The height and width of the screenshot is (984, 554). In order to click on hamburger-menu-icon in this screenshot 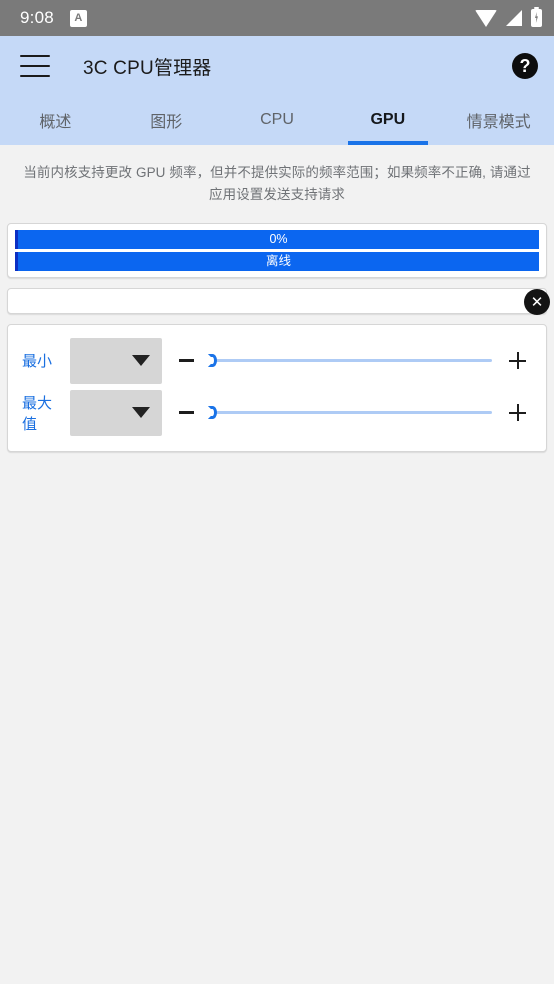, I will do `click(35, 66)`.